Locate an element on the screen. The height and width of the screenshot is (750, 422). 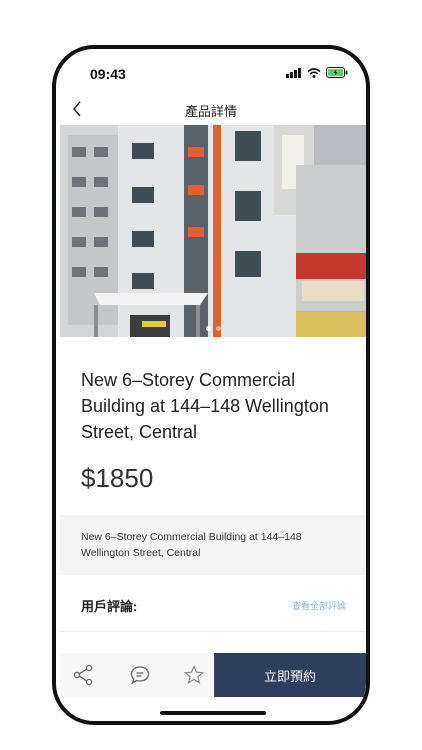
signal-icon is located at coordinates (293, 72).